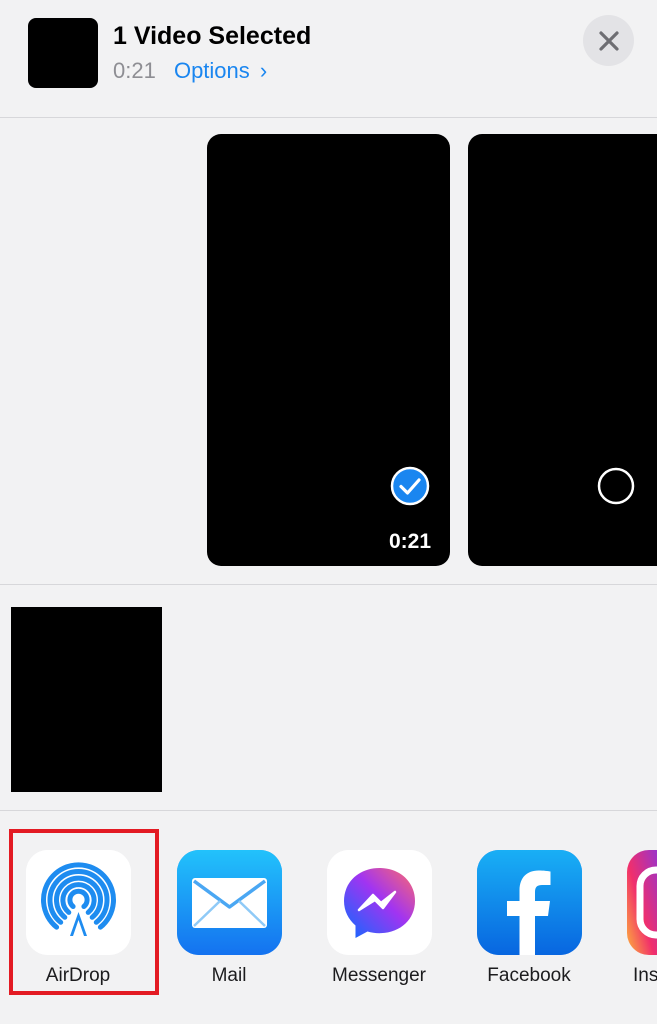 This screenshot has width=657, height=1024. What do you see at coordinates (63, 53) in the screenshot?
I see `selected-video-thumbnail` at bounding box center [63, 53].